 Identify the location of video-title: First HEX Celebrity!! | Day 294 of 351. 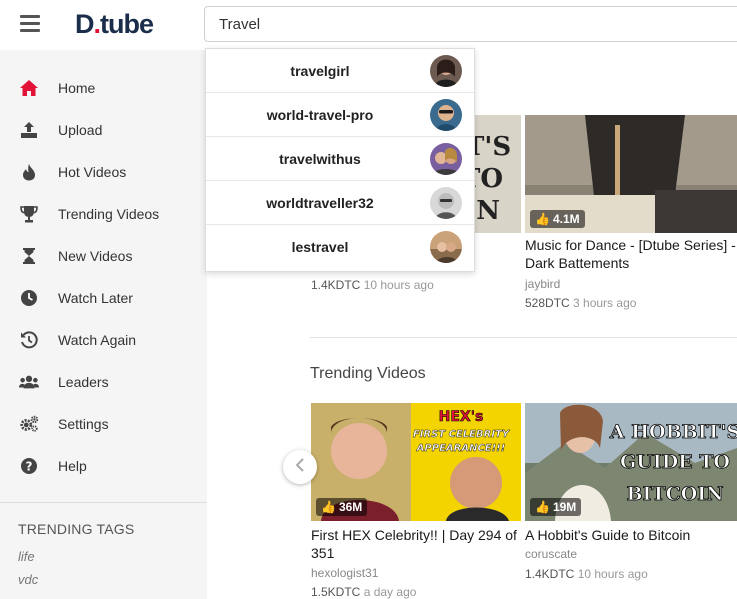
(416, 544).